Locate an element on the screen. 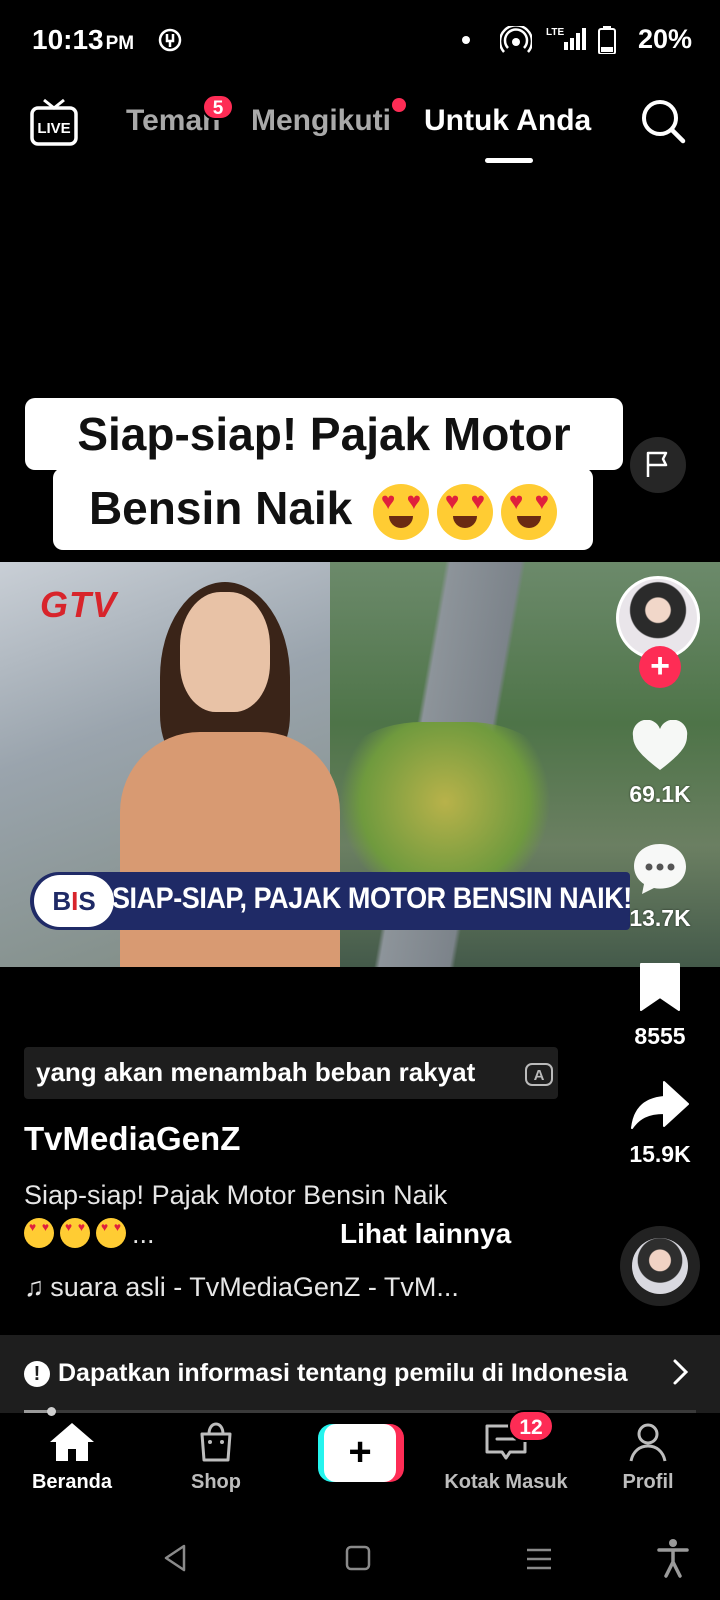 This screenshot has width=720, height=1600. comment-count: 13.7K is located at coordinates (660, 918).